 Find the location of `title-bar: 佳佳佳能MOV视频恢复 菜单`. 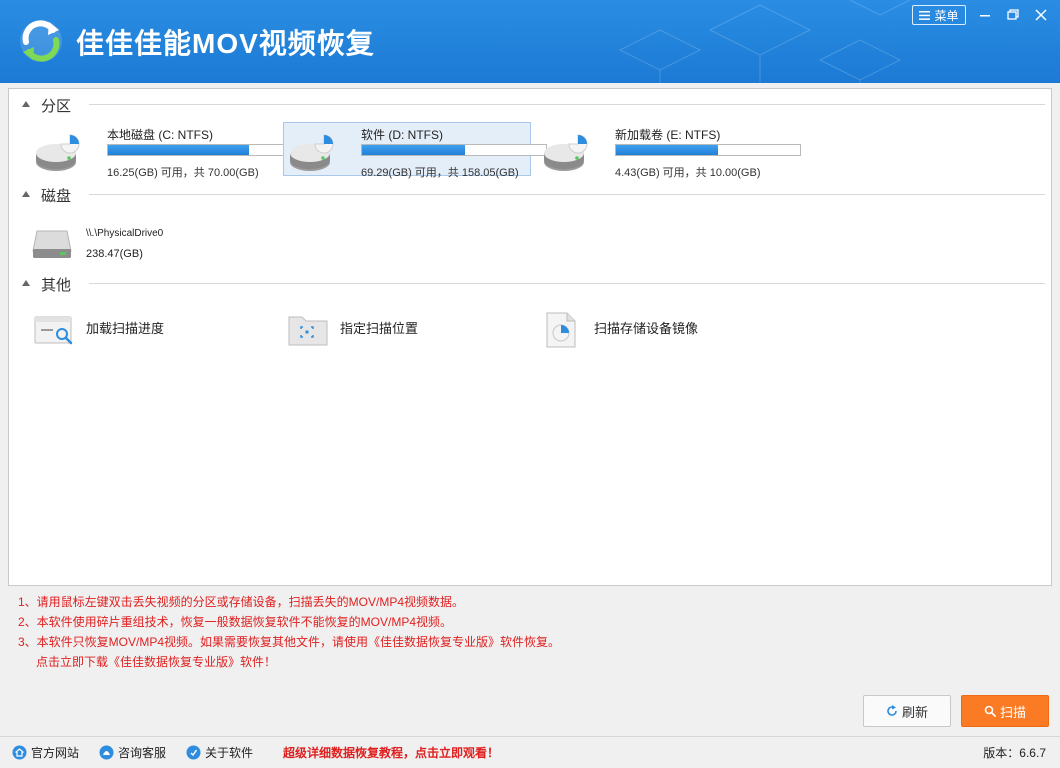

title-bar: 佳佳佳能MOV视频恢复 菜单 is located at coordinates (530, 41).